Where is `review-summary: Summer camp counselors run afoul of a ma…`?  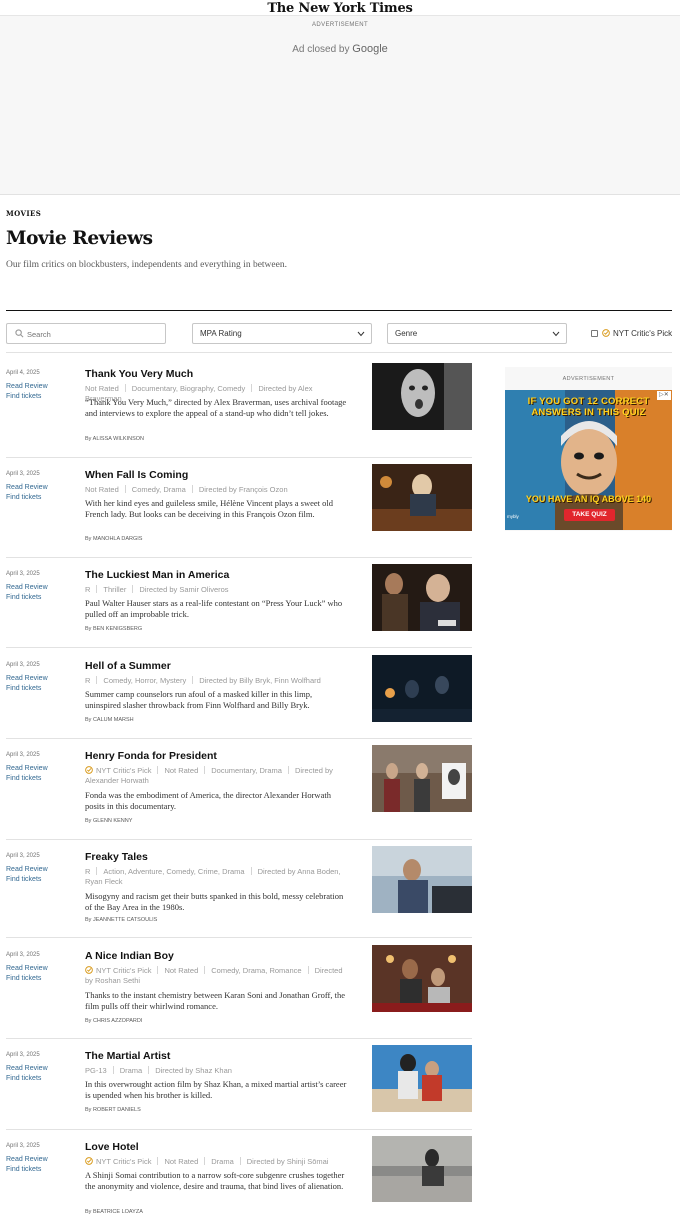 review-summary: Summer camp counselors run afoul of a ma… is located at coordinates (199, 699).